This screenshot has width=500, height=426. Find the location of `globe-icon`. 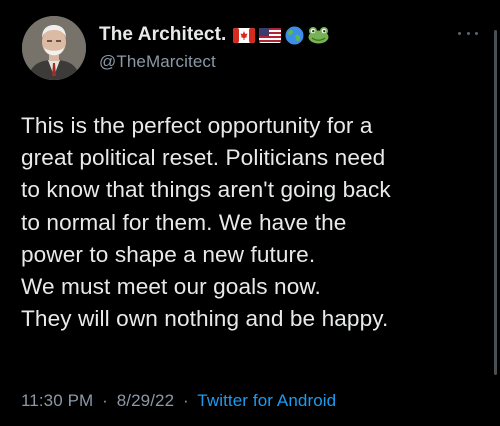

globe-icon is located at coordinates (294, 35).